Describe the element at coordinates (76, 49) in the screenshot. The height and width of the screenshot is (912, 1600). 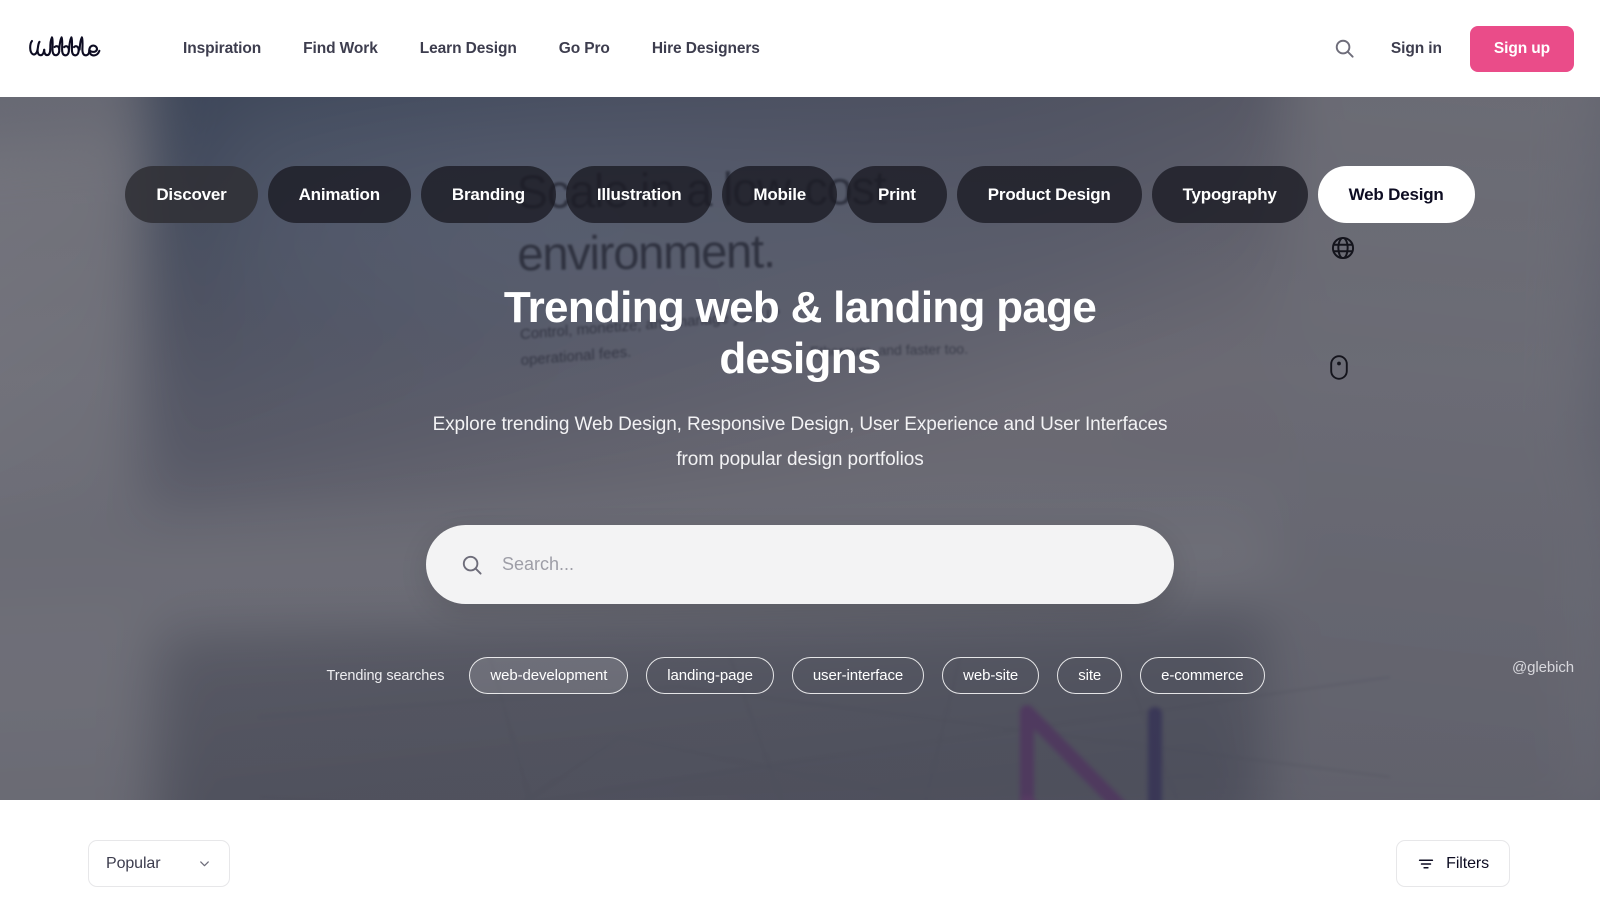
I see `dribbble-logo` at that location.